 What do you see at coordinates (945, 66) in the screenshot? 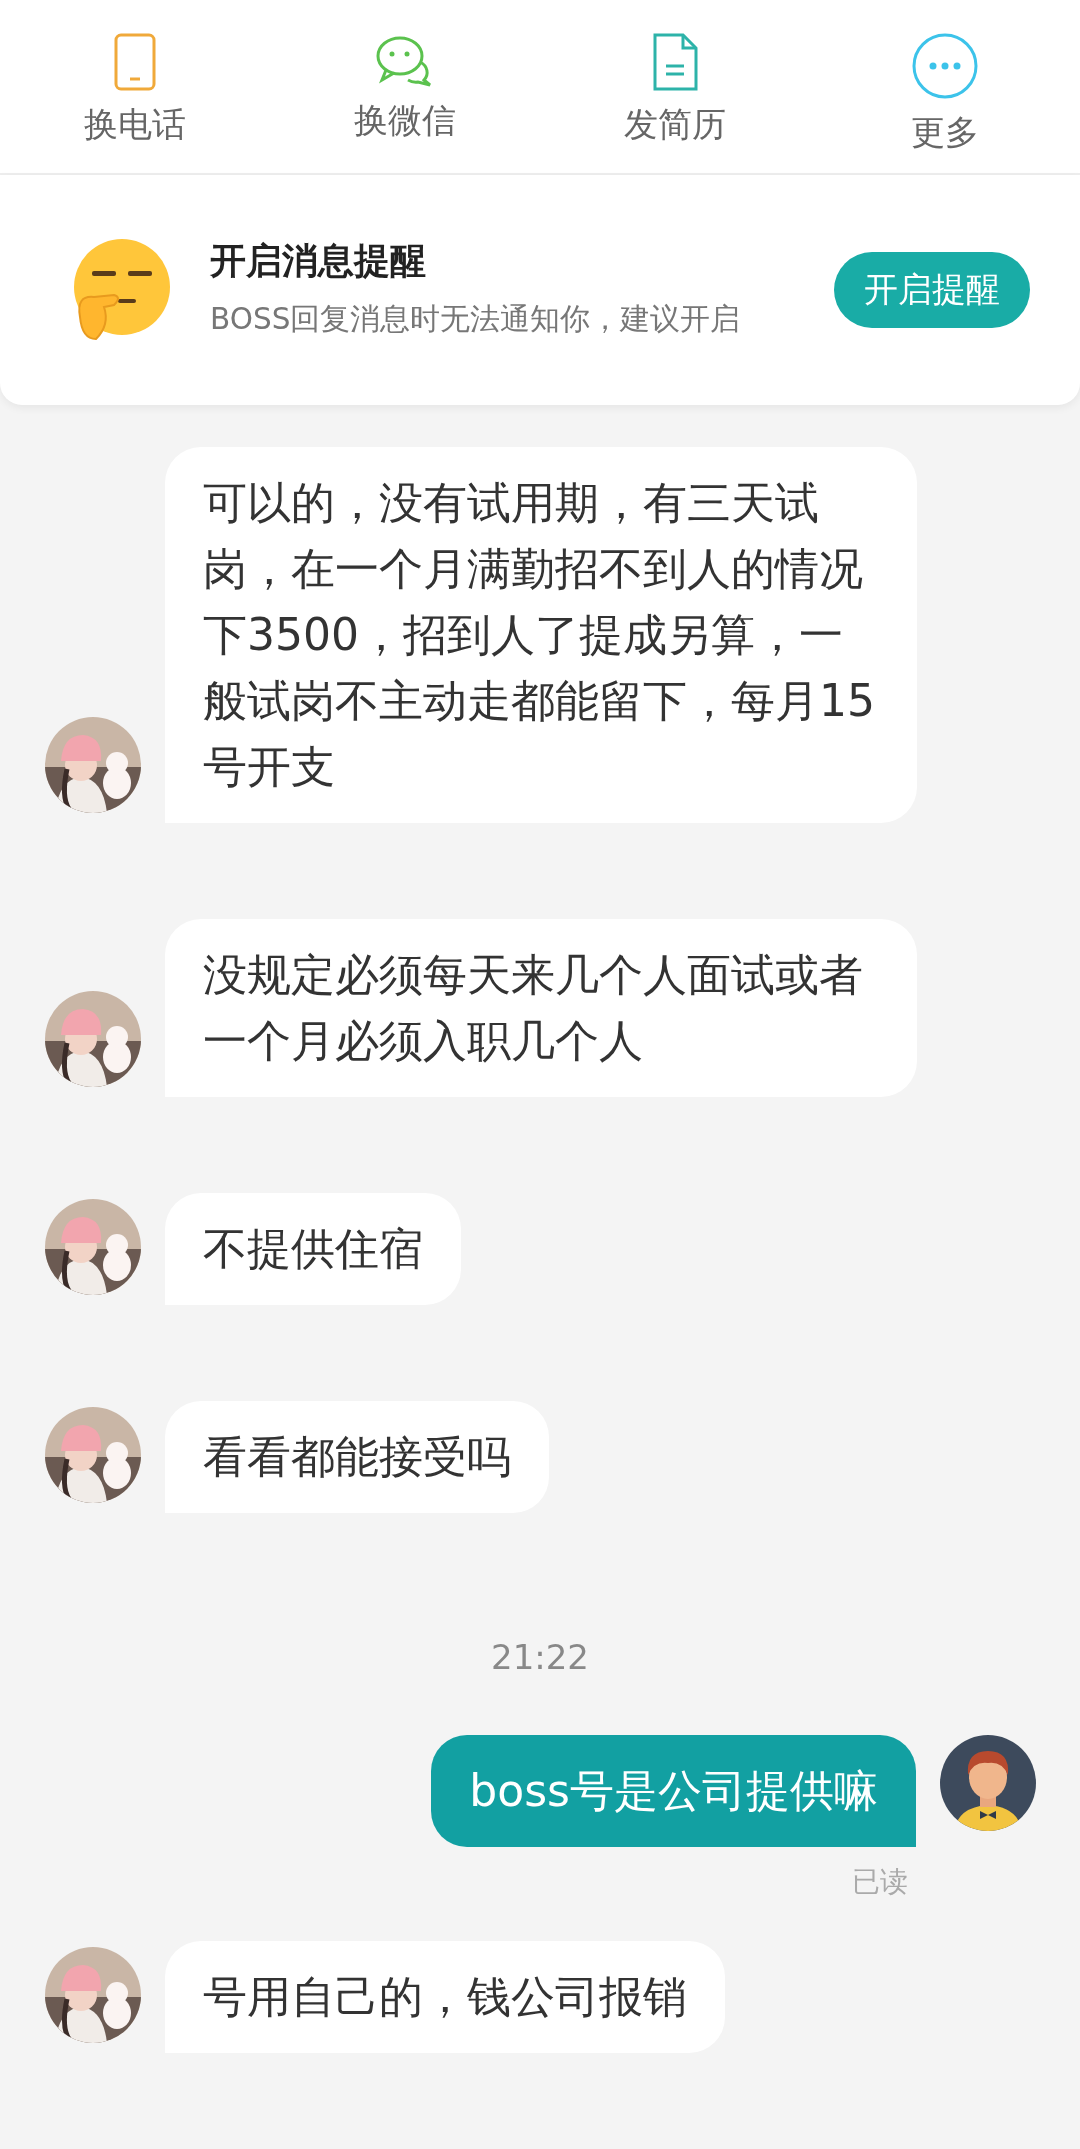
I see `more-icon` at bounding box center [945, 66].